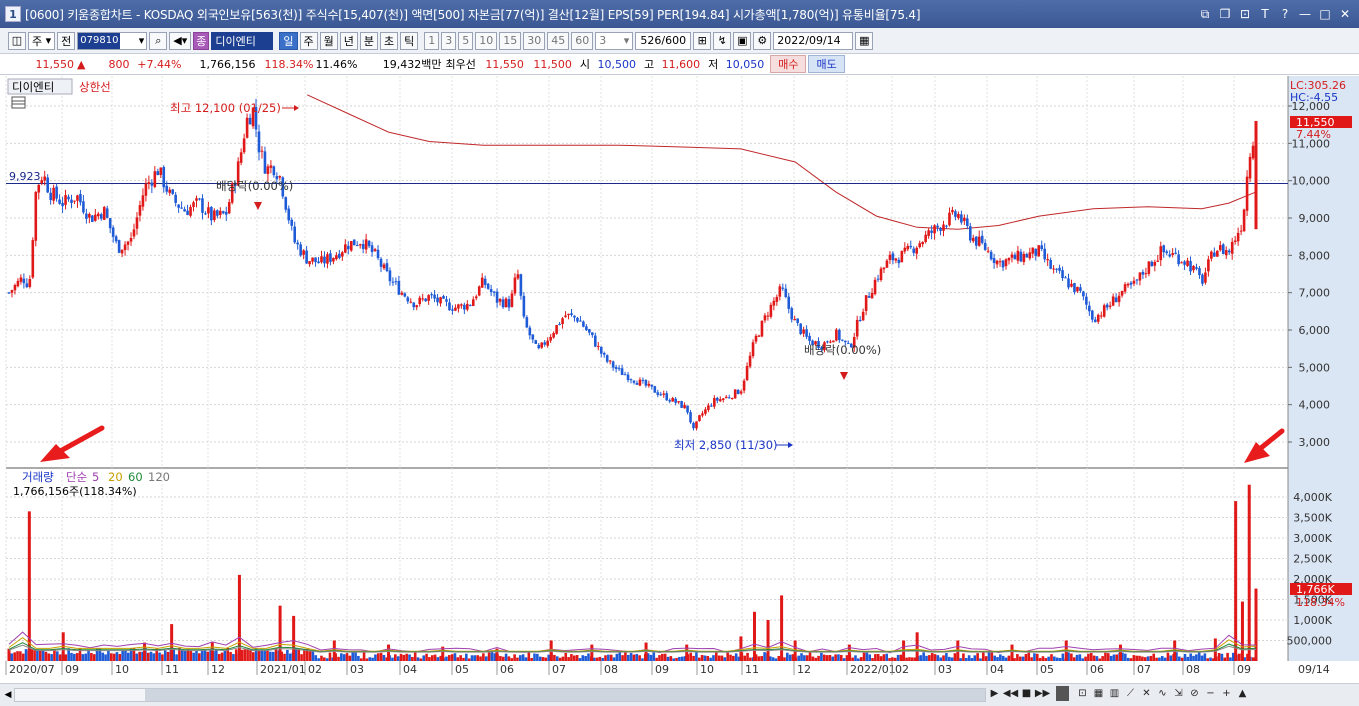 The image size is (1359, 706). I want to click on close-icon: ✕, so click(1345, 14).